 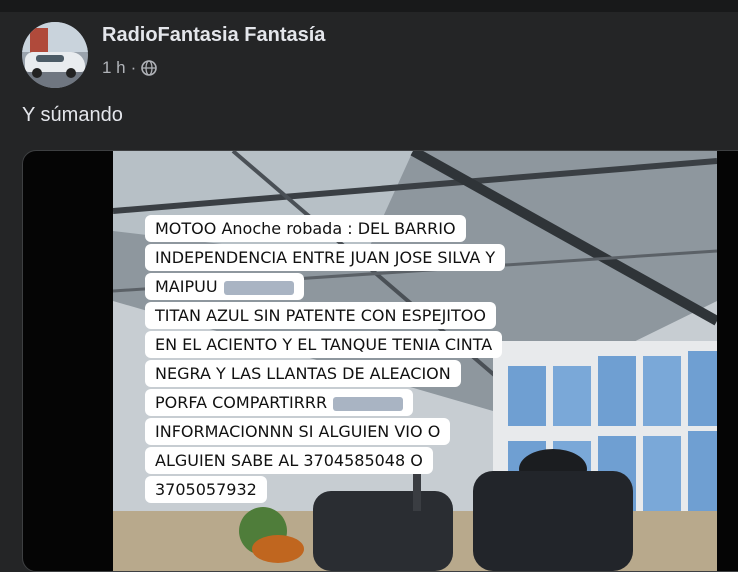 What do you see at coordinates (279, 402) in the screenshot?
I see `overlay-line: PORFA COMPARTIRRR` at bounding box center [279, 402].